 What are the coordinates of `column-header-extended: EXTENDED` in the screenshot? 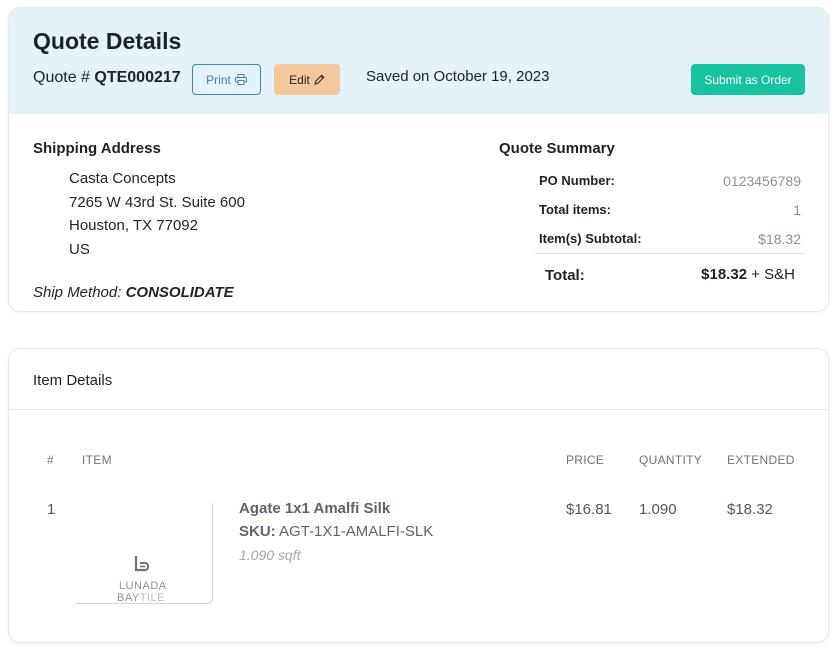 It's located at (761, 460).